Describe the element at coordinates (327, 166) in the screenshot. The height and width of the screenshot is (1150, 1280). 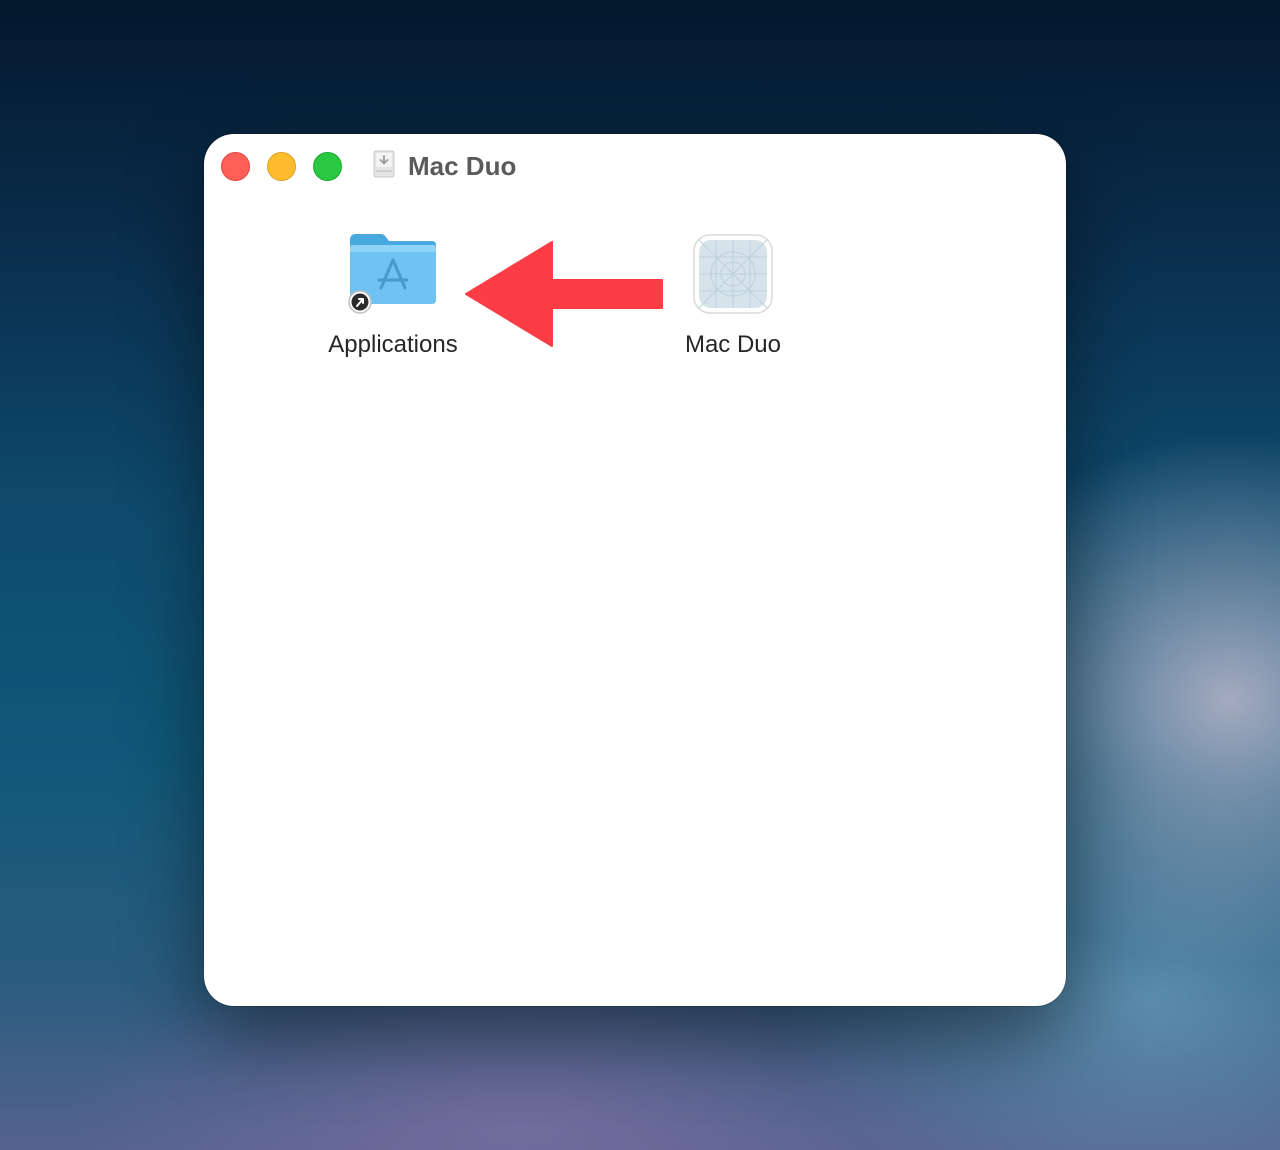
I see `zoom-button` at that location.